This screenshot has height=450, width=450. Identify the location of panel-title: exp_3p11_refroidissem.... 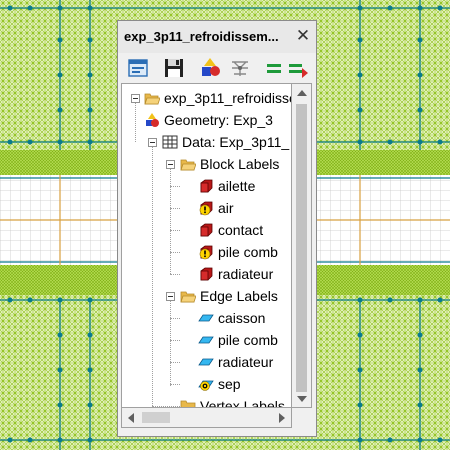
(201, 36).